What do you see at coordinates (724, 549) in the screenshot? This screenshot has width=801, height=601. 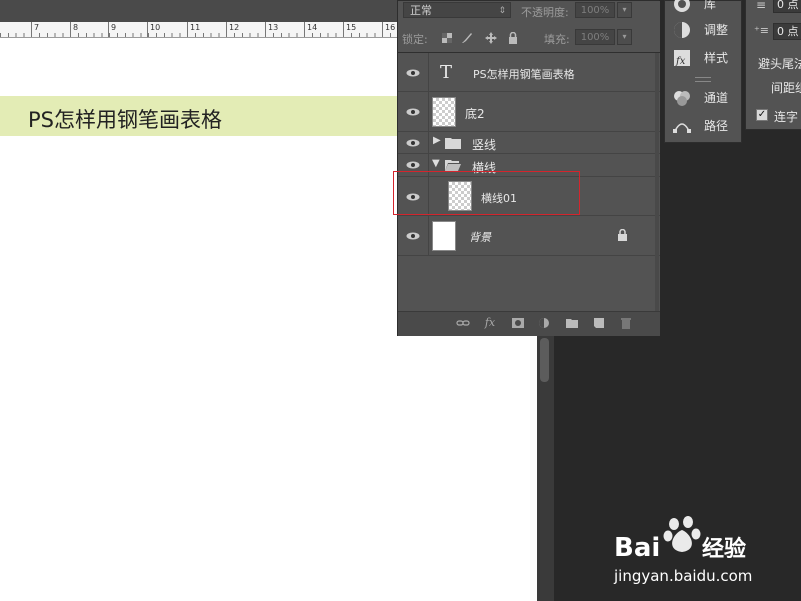 I see `svg-text: 经验` at bounding box center [724, 549].